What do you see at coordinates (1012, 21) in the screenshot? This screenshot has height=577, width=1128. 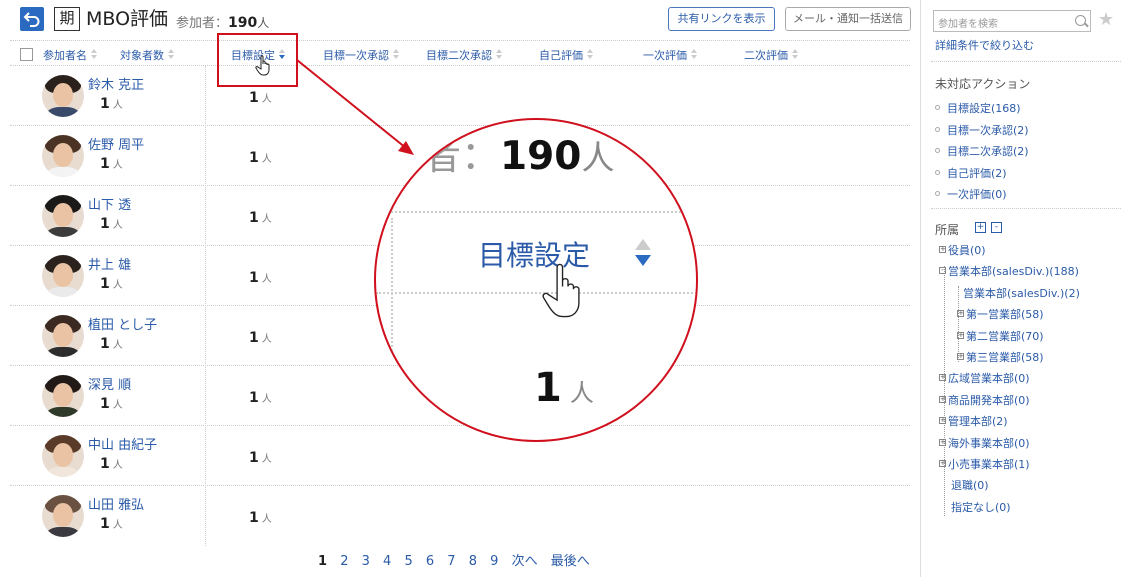 I see `participant-search-input: 参加者を検索` at bounding box center [1012, 21].